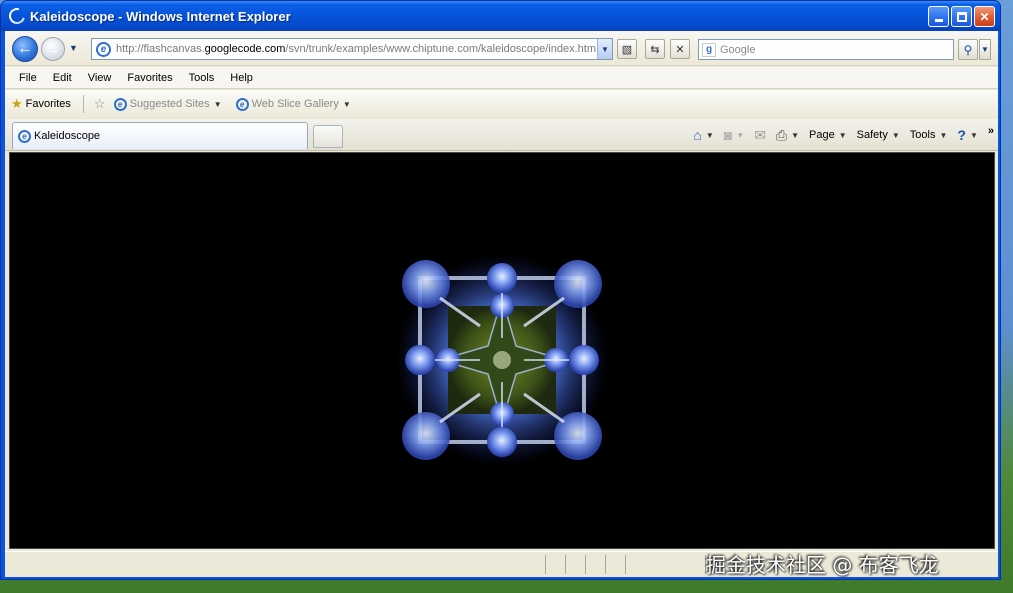 This screenshot has width=1013, height=593. Describe the element at coordinates (149, 78) in the screenshot. I see `menu-favorites: Favorites` at that location.